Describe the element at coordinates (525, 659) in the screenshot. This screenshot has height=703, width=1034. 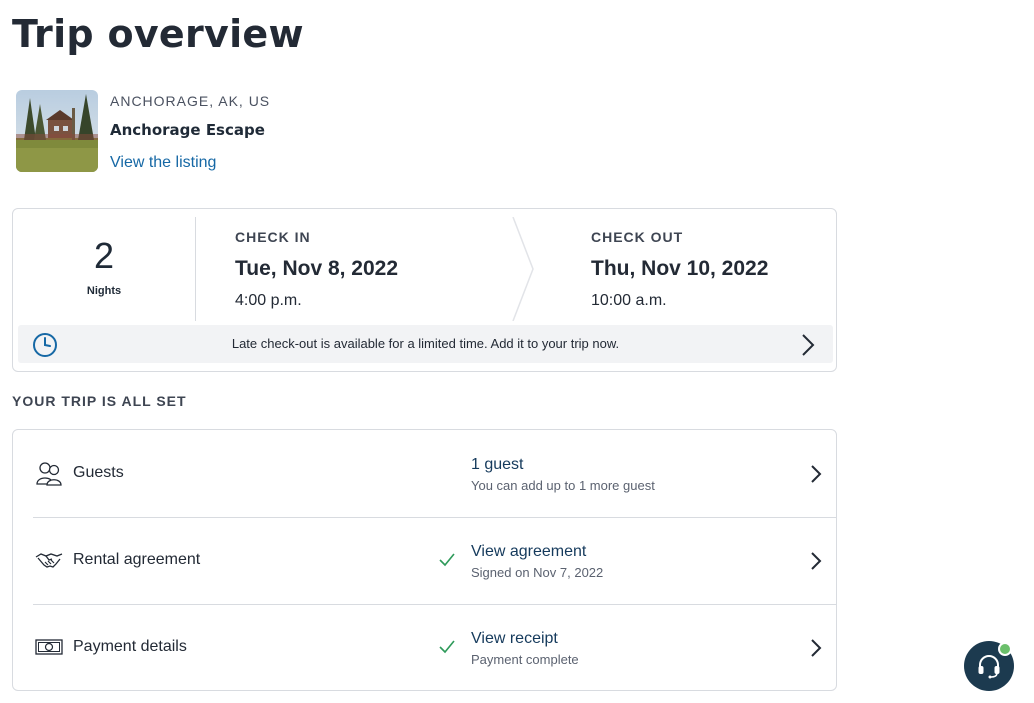
I see `payment-status: Payment complete` at that location.